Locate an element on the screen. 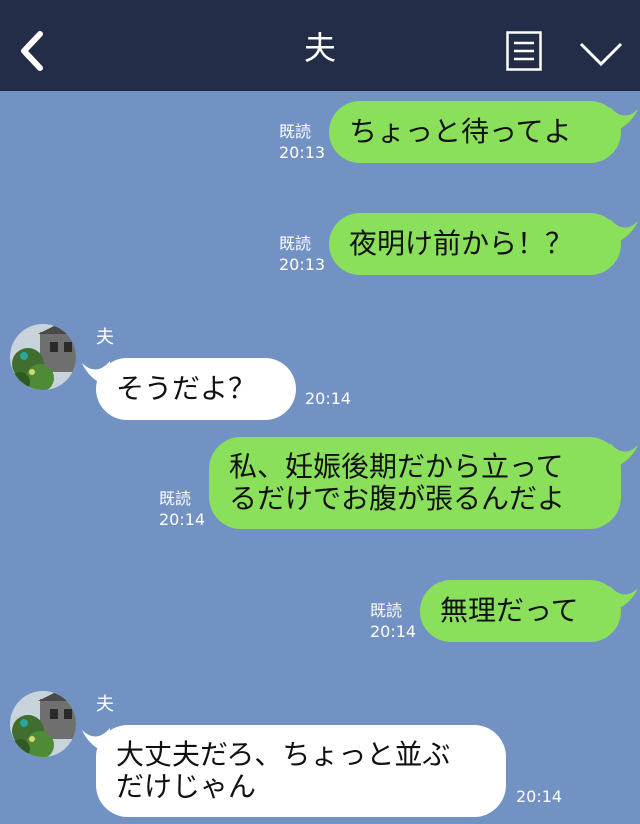 Image resolution: width=640 pixels, height=824 pixels. message-text-line: るだけでお腹が張るんだよ is located at coordinates (397, 498).